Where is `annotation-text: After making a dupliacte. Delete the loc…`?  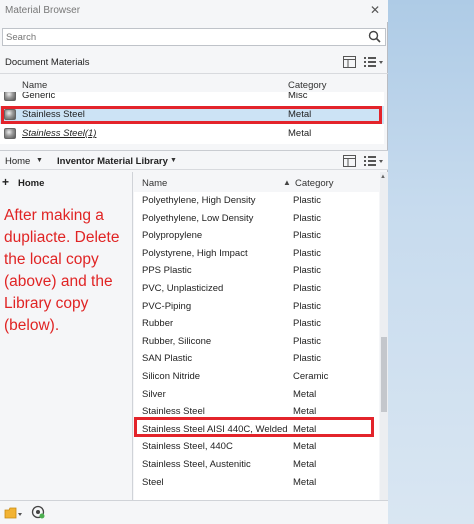
annotation-text: After making a dupliacte. Delete the loc… is located at coordinates (62, 270).